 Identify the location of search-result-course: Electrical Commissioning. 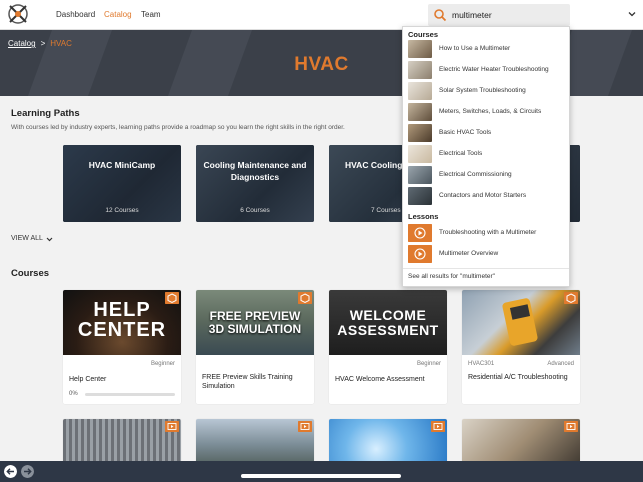
(487, 175).